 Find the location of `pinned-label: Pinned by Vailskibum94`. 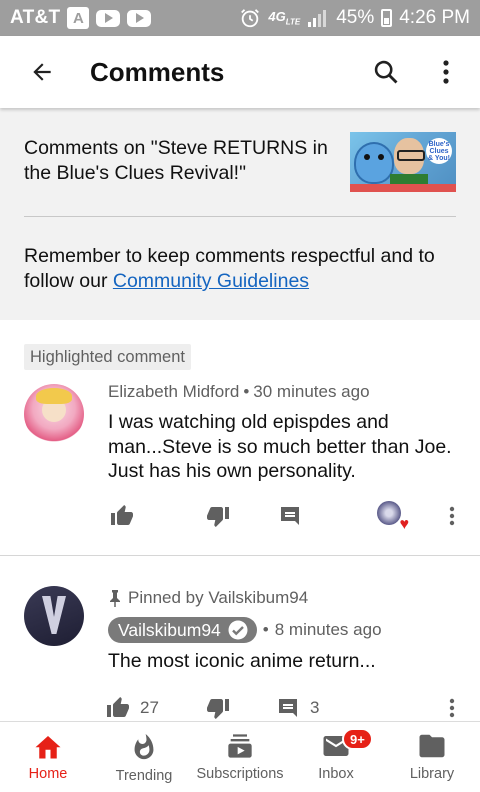

pinned-label: Pinned by Vailskibum94 is located at coordinates (208, 598).